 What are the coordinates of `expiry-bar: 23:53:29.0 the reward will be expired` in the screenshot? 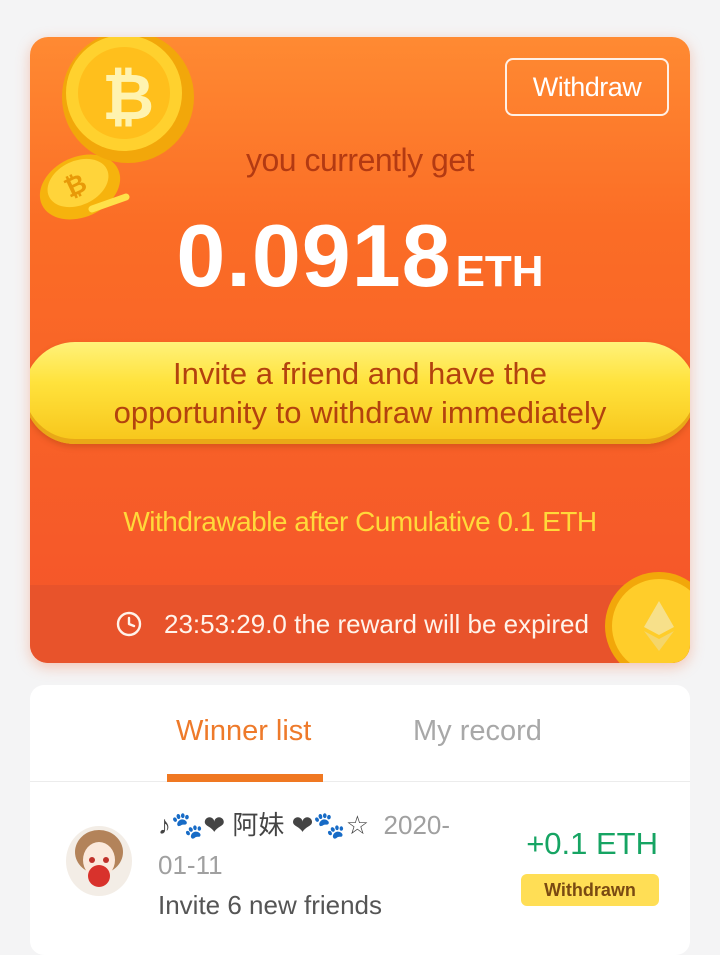 It's located at (360, 624).